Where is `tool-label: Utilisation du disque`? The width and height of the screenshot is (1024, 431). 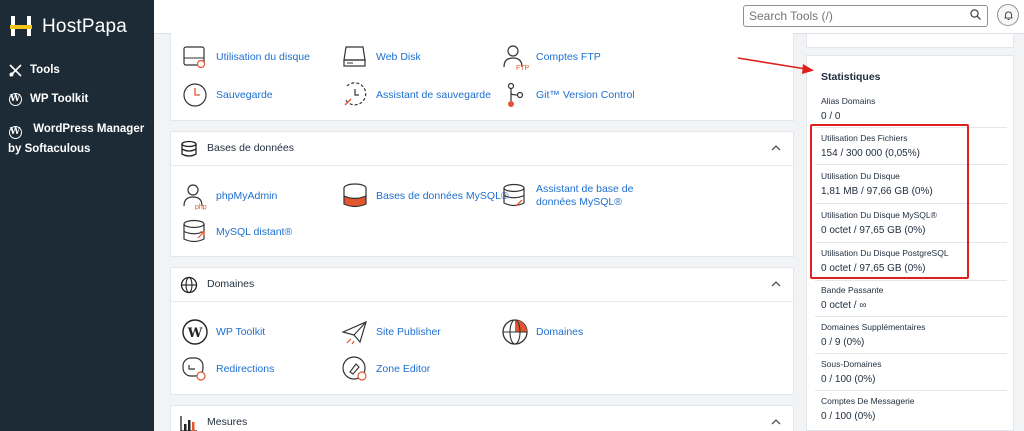
tool-label: Utilisation du disque is located at coordinates (263, 56).